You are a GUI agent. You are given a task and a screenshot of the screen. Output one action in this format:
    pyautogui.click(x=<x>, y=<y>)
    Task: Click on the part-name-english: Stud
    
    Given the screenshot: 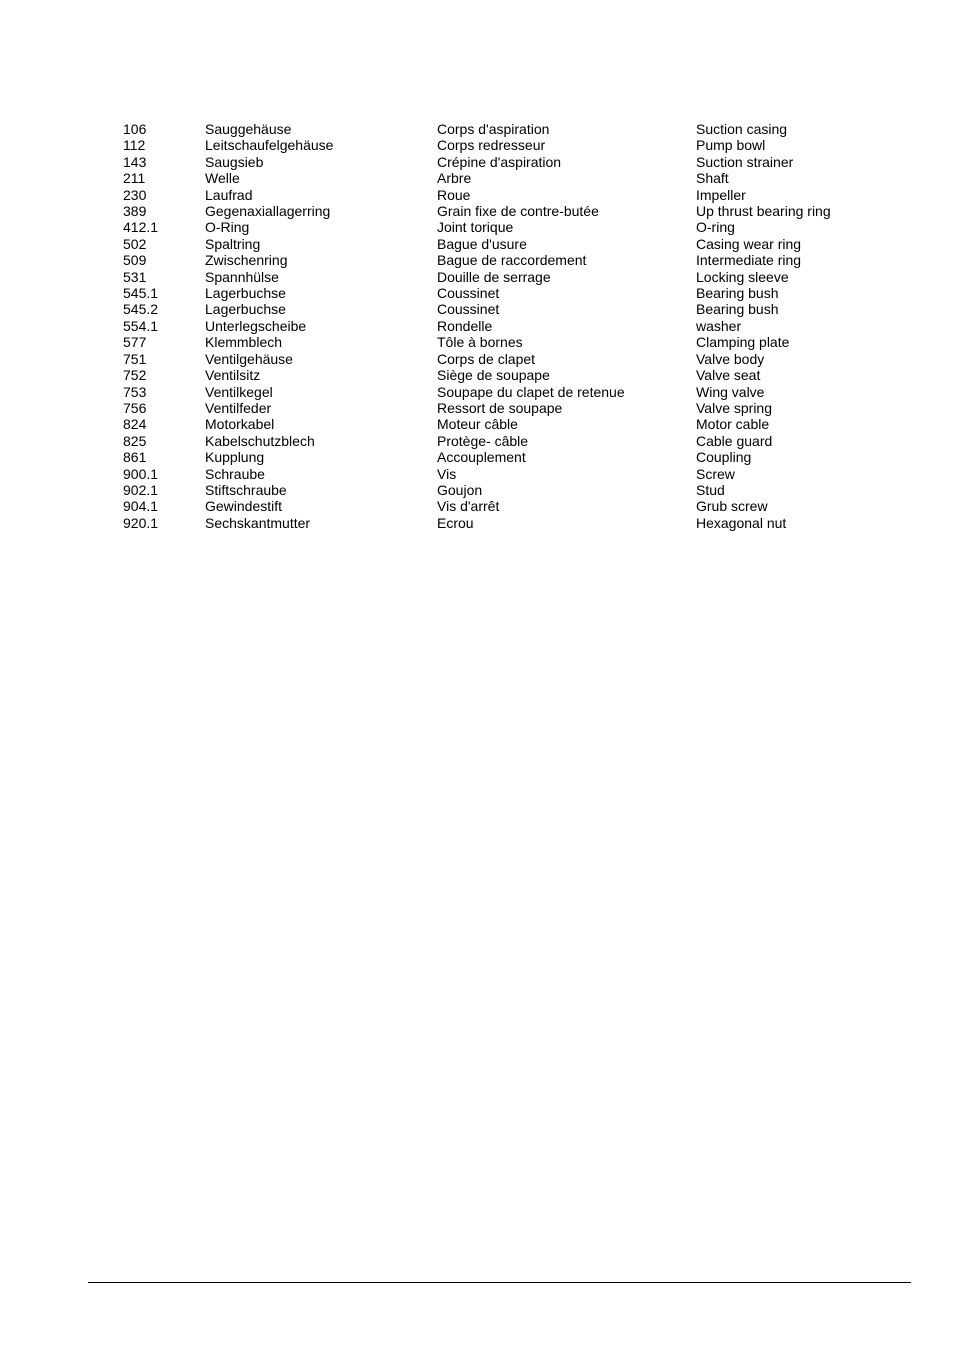 What is the action you would take?
    pyautogui.click(x=710, y=489)
    